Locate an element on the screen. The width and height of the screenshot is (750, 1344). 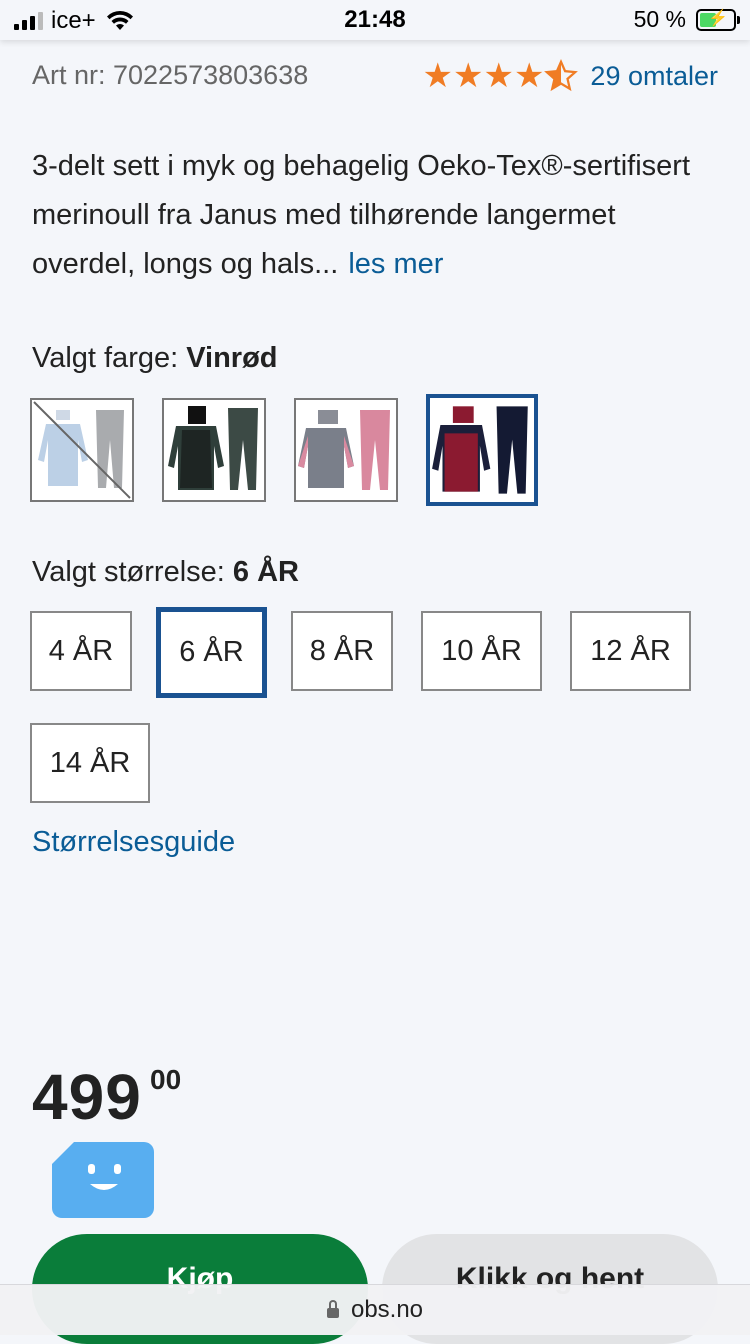
browser-url-bar: obs.no is located at coordinates (375, 1309).